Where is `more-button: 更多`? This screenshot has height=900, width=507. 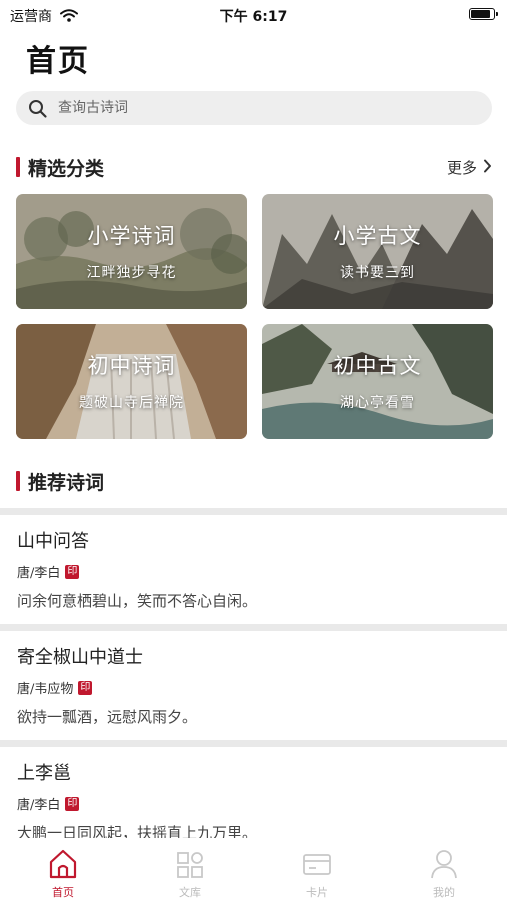 more-button: 更多 is located at coordinates (469, 167).